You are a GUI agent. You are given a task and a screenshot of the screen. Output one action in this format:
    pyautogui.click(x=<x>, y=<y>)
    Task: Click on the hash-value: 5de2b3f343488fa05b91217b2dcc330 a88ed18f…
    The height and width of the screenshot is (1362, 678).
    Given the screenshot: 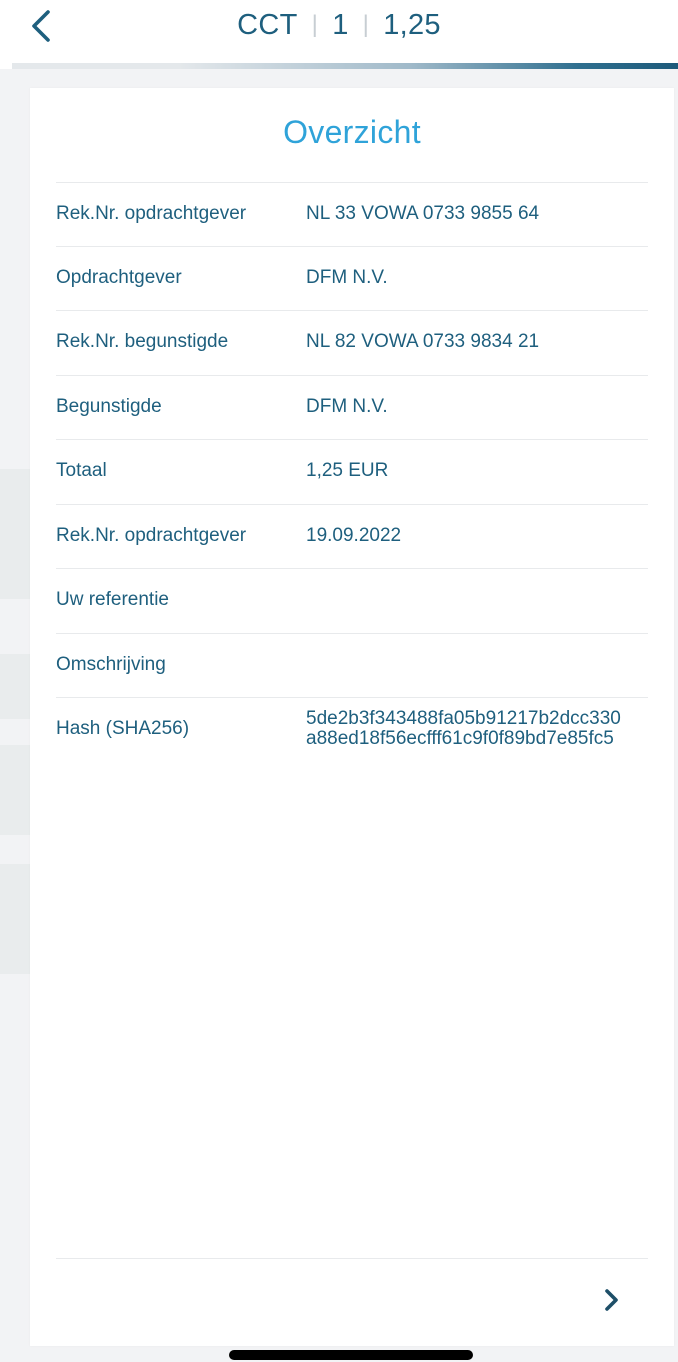 What is the action you would take?
    pyautogui.click(x=463, y=729)
    